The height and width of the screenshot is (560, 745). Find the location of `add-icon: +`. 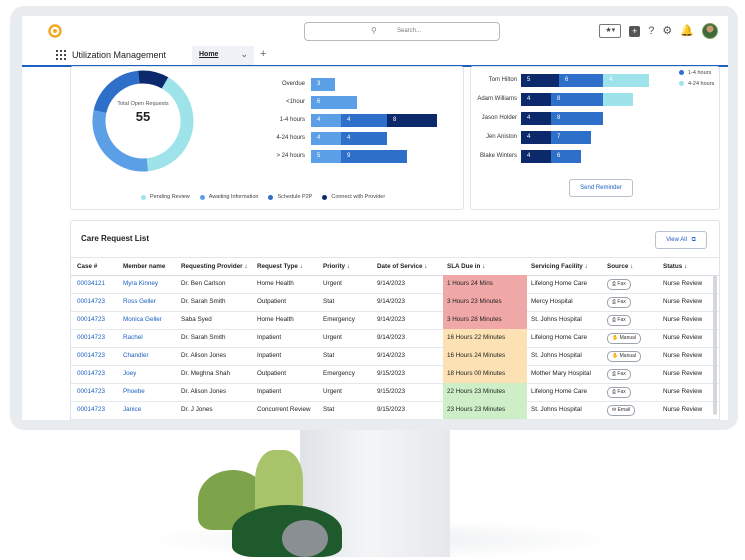

add-icon: + is located at coordinates (635, 31).